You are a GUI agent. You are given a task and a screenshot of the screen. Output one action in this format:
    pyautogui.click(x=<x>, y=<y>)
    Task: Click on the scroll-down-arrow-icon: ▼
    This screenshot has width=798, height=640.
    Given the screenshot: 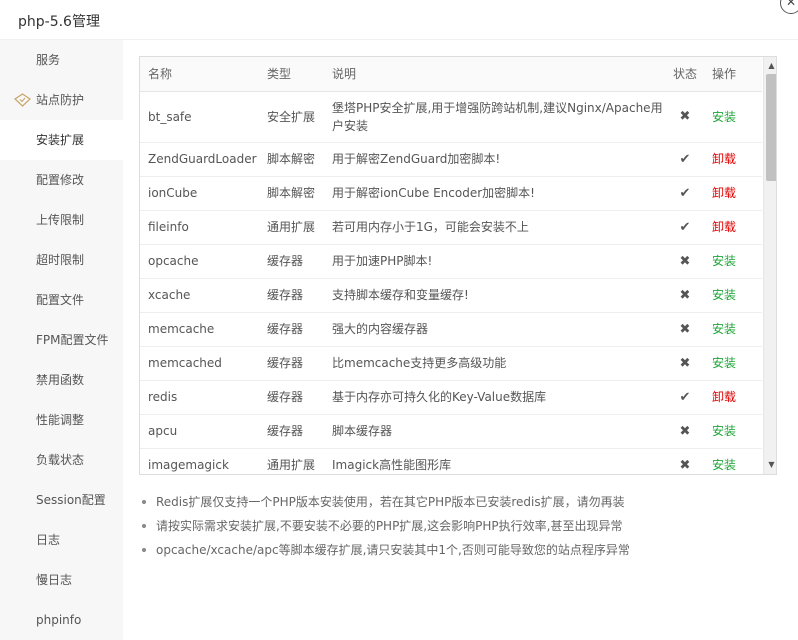 What is the action you would take?
    pyautogui.click(x=770, y=465)
    